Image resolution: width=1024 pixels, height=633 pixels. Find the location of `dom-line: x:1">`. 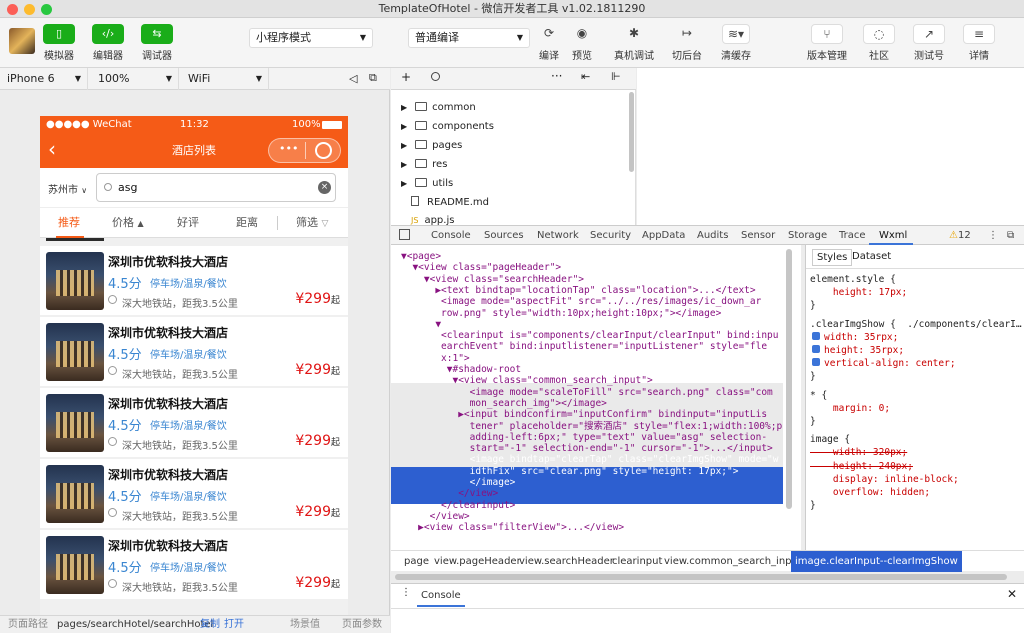

dom-line: x:1"> is located at coordinates (435, 359).